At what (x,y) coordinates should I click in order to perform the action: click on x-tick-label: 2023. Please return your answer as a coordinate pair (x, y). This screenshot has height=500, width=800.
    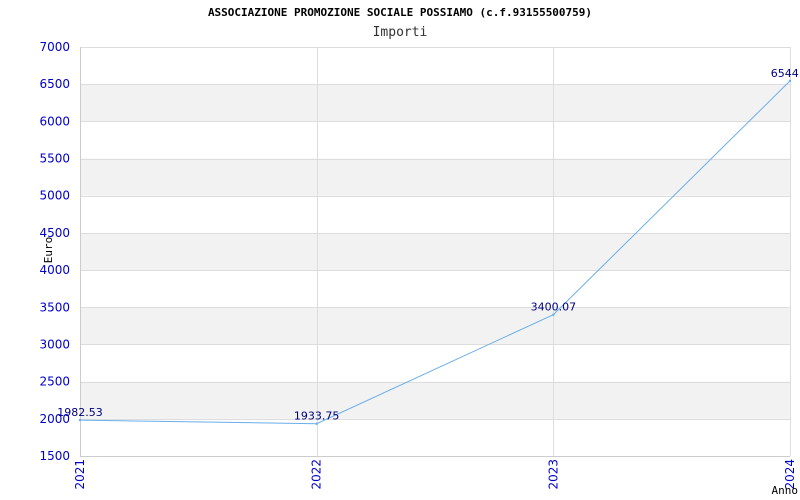
    Looking at the image, I should click on (553, 474).